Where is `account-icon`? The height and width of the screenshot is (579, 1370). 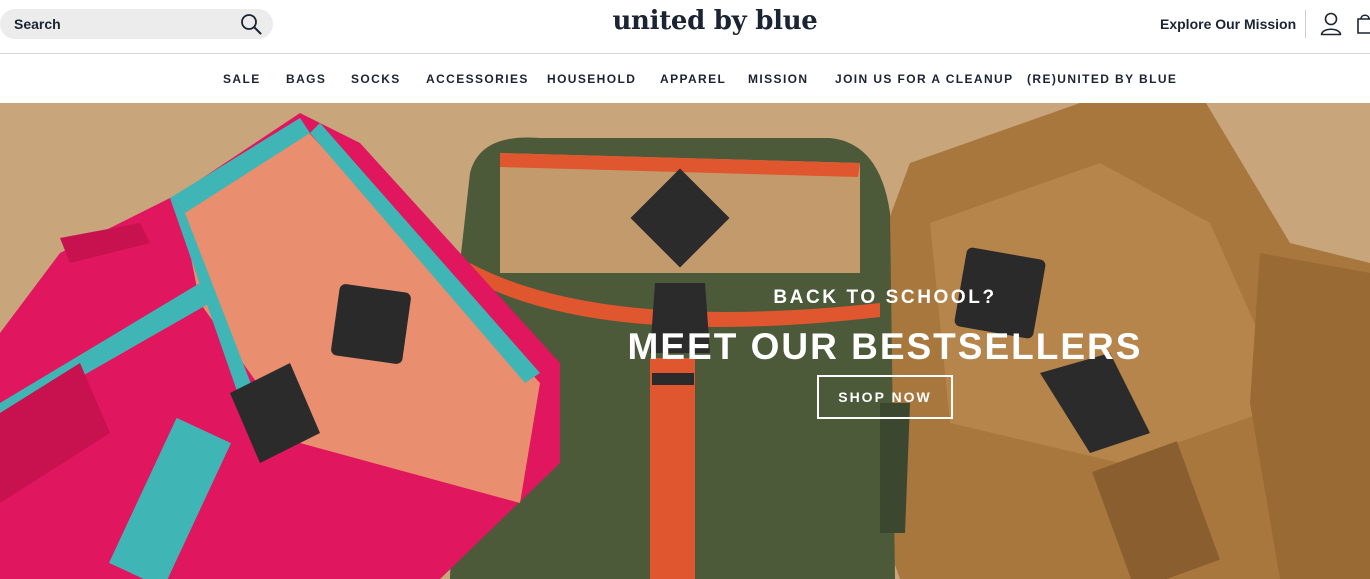
account-icon is located at coordinates (1331, 24).